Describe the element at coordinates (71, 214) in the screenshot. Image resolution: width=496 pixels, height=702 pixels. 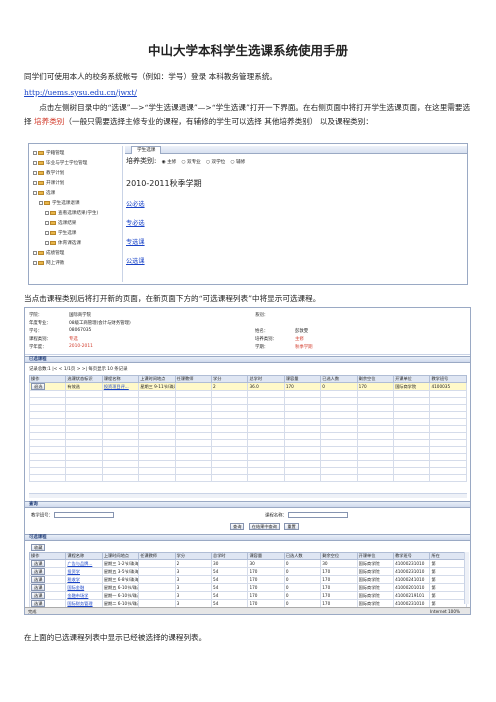
I see `tree-item: 查看选课结果(学生)` at that location.